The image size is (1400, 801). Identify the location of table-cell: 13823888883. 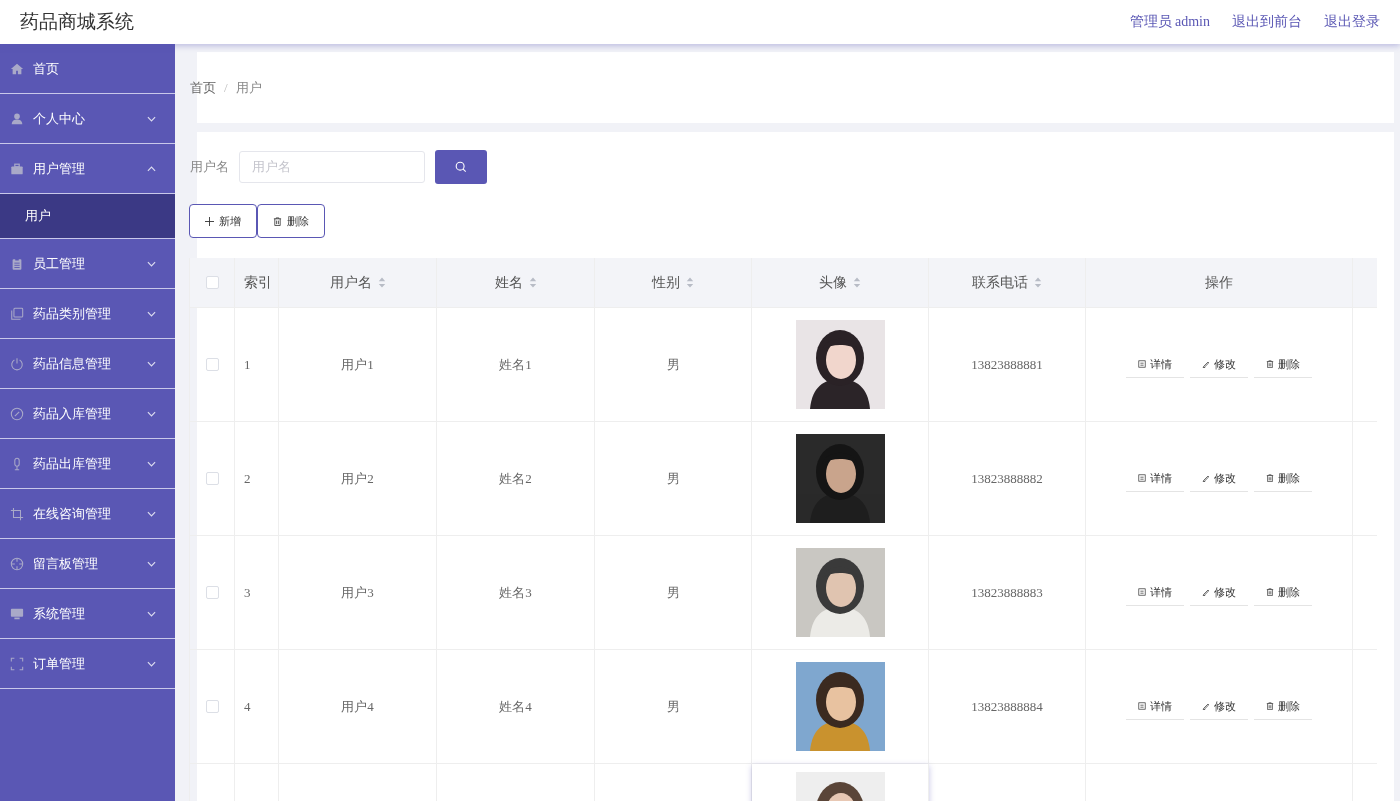
(1007, 592).